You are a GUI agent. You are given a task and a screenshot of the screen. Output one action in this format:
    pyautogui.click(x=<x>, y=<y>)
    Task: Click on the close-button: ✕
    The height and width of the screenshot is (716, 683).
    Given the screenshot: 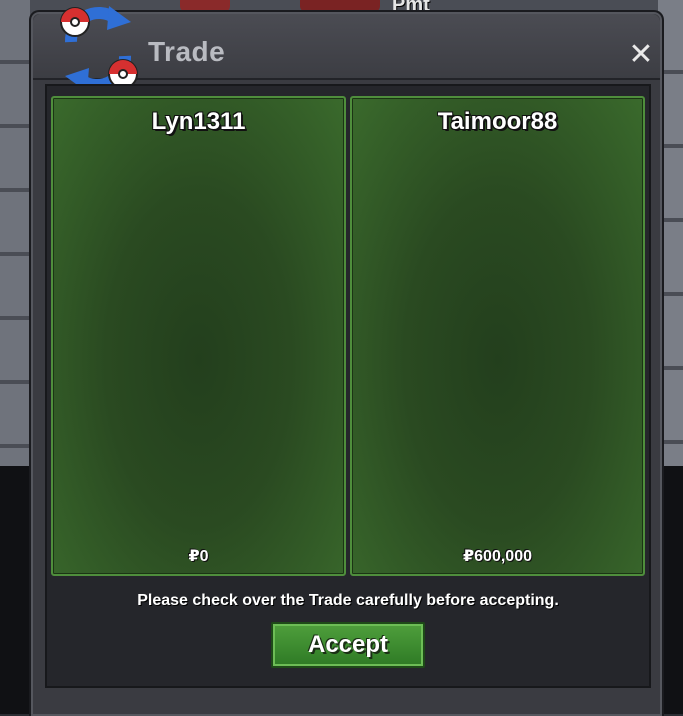 What is the action you would take?
    pyautogui.click(x=641, y=55)
    